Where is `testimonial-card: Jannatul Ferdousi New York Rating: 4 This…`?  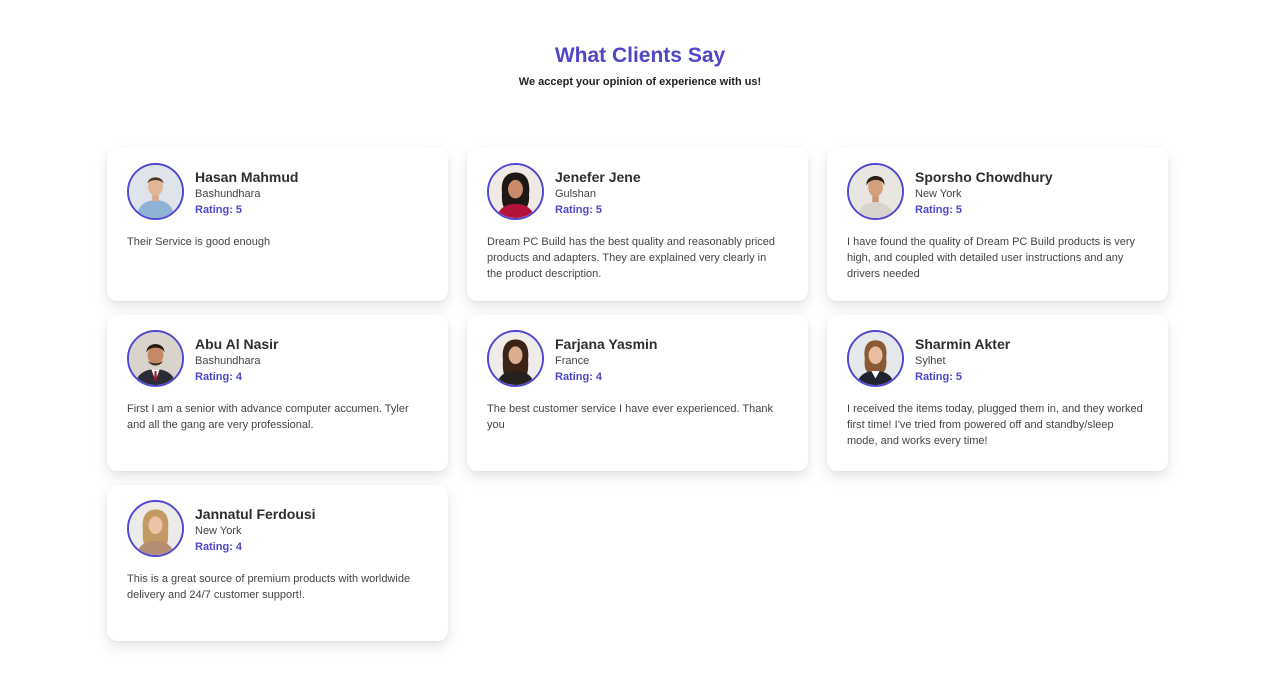 testimonial-card: Jannatul Ferdousi New York Rating: 4 This… is located at coordinates (277, 563).